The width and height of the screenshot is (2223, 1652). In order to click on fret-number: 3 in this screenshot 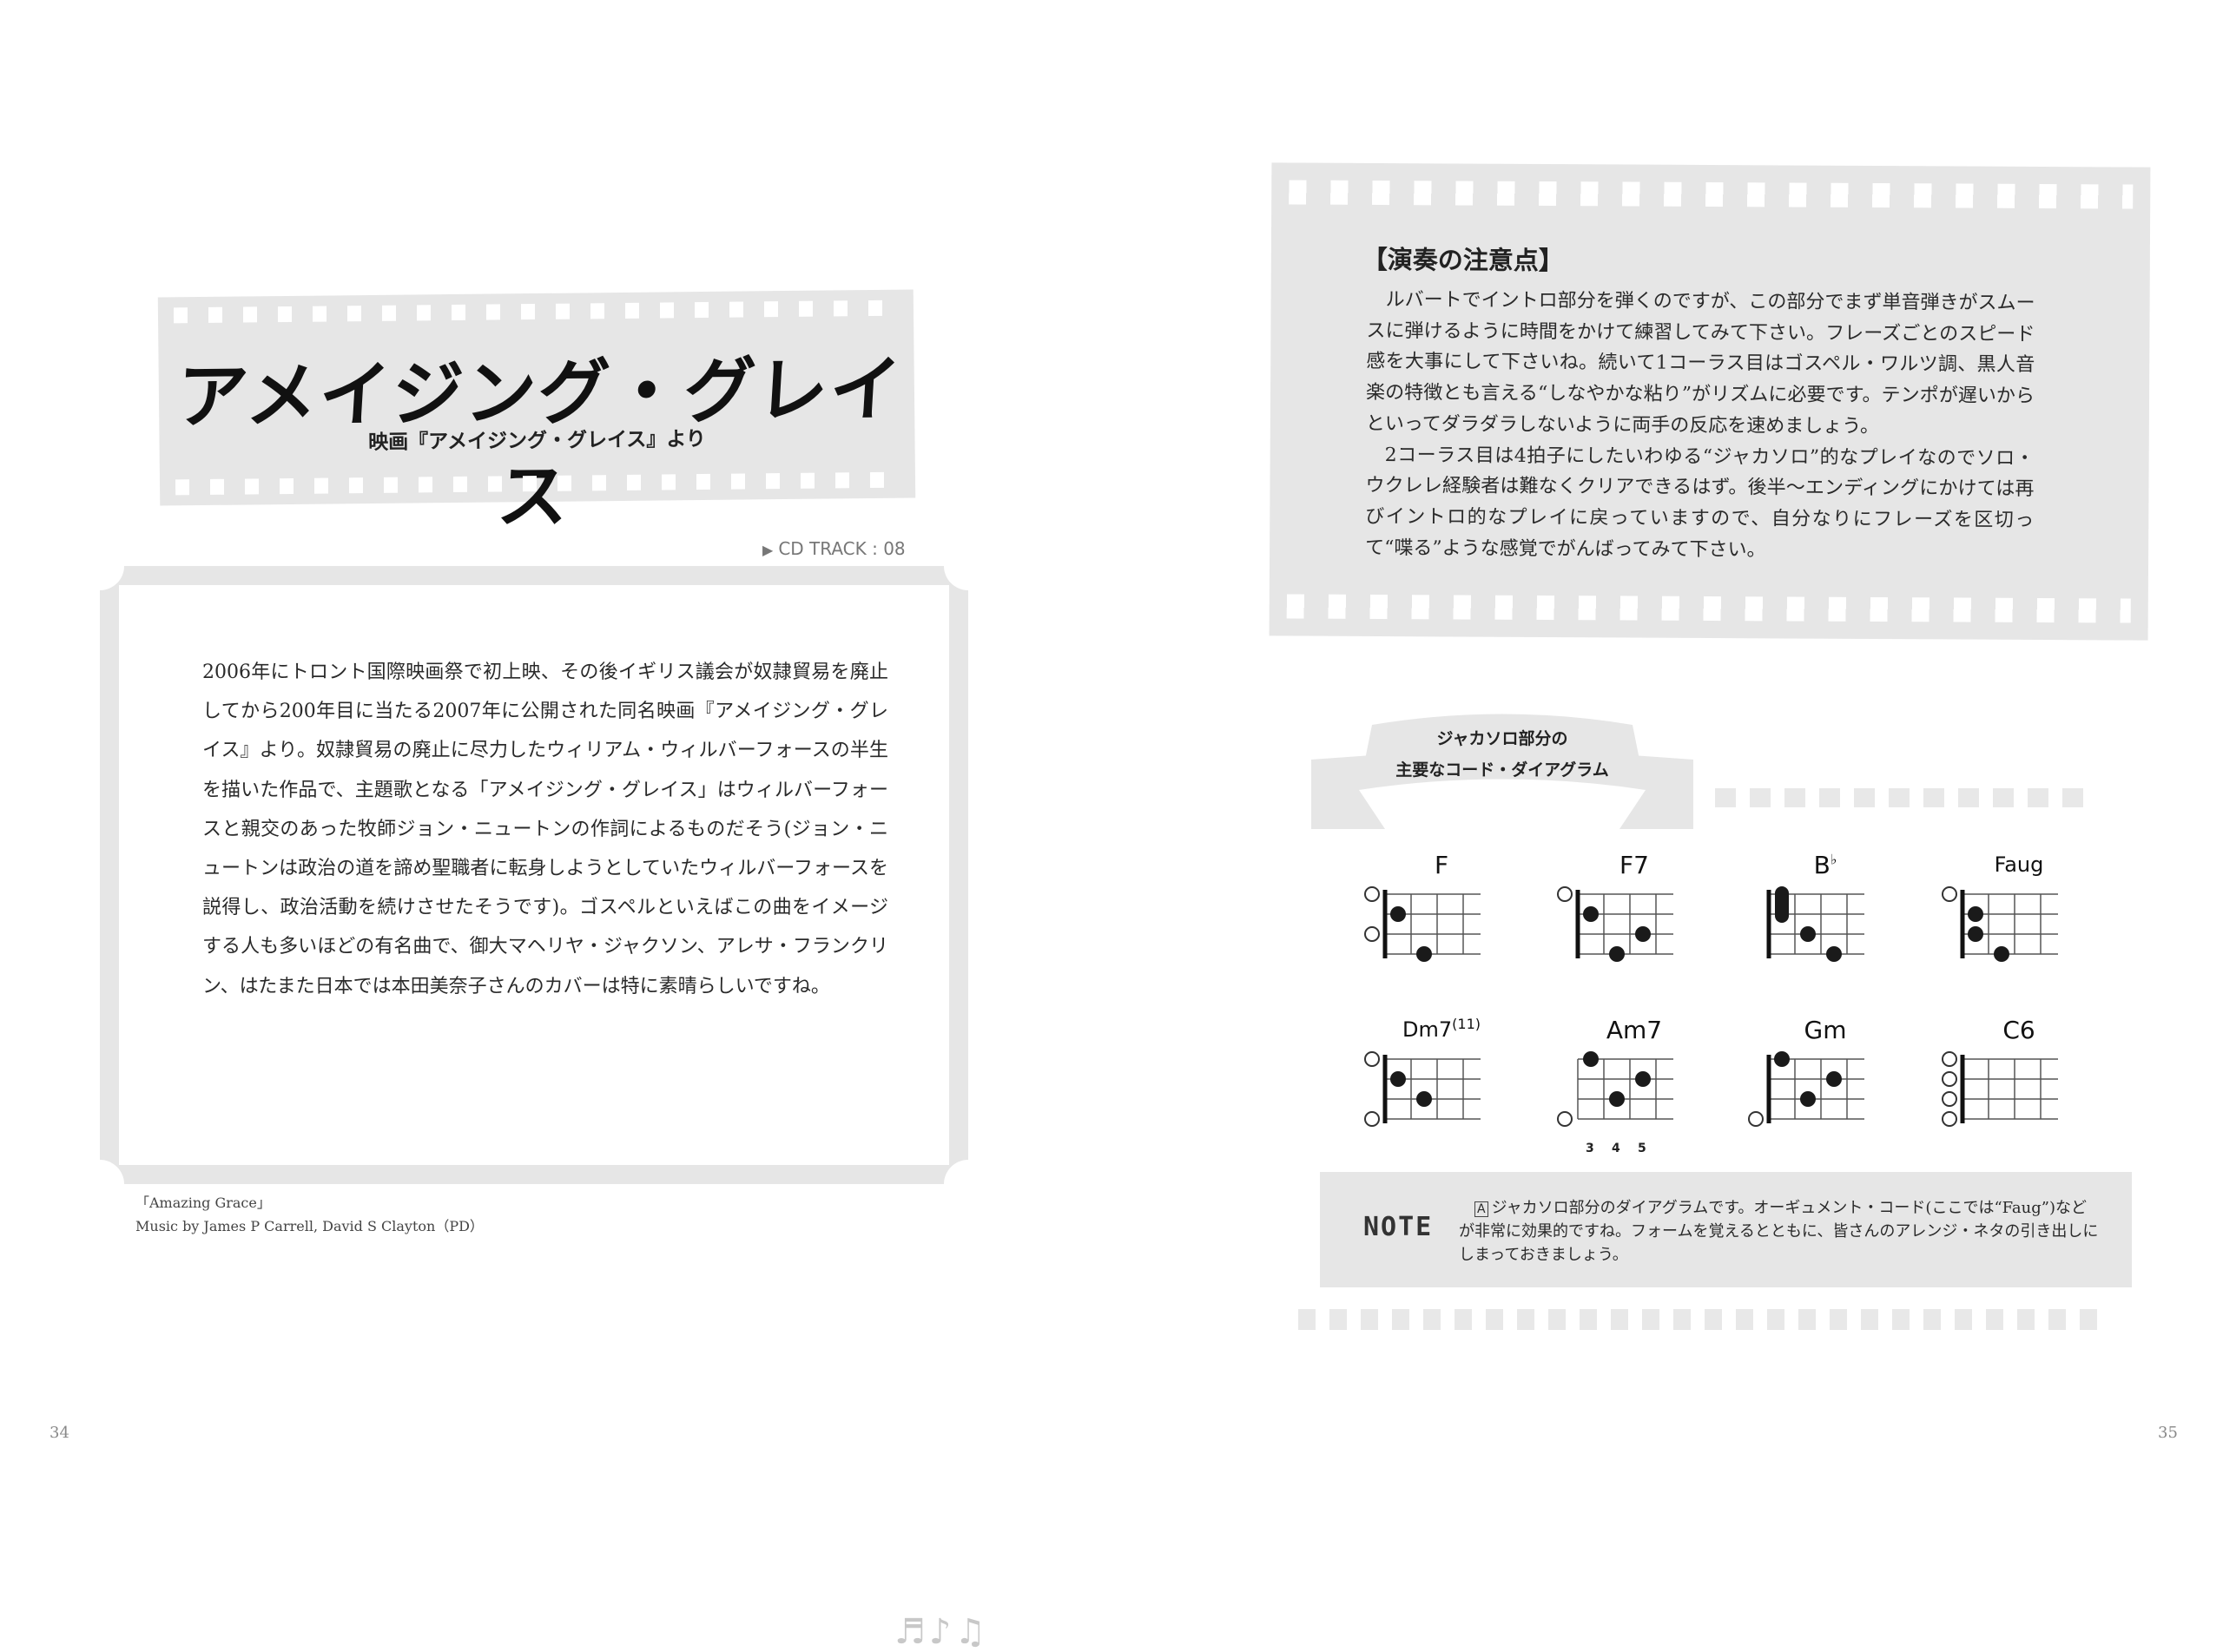, I will do `click(1590, 1148)`.